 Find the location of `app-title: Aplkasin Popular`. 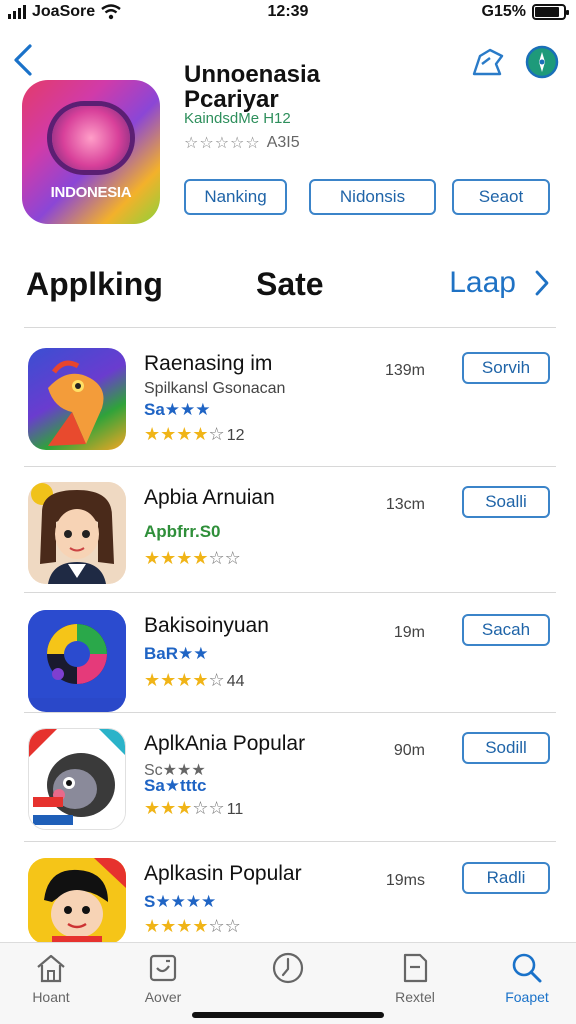

app-title: Aplkasin Popular is located at coordinates (223, 873).